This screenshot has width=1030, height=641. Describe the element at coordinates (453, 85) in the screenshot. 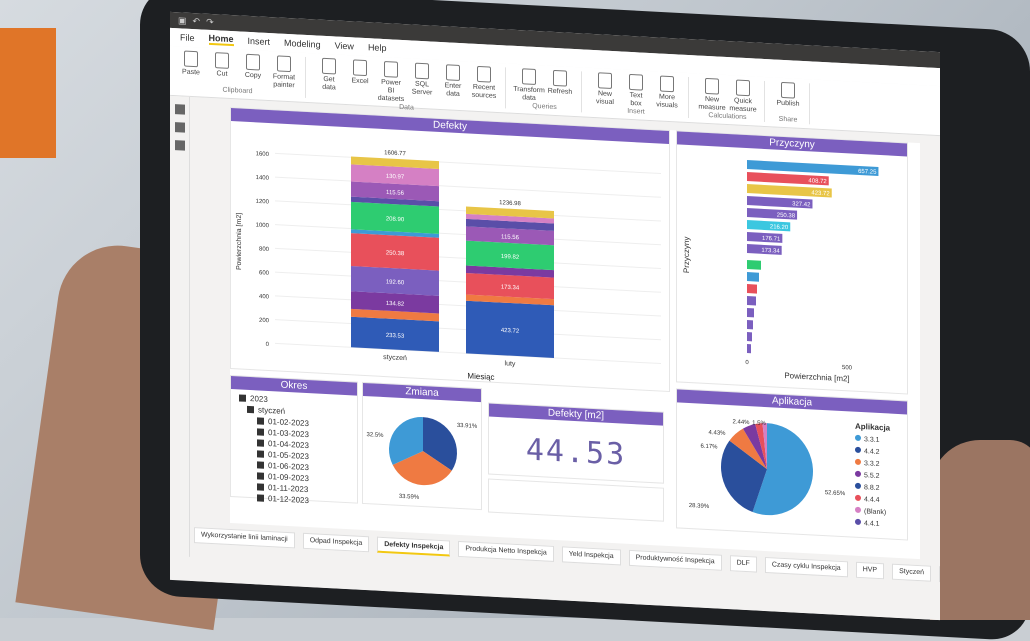

I see `ribbon-button-enter-data: Enter data` at that location.